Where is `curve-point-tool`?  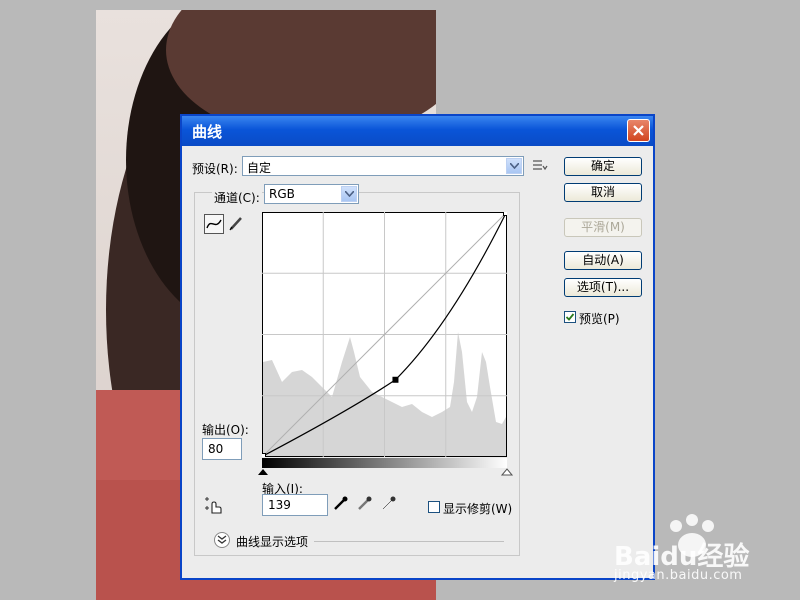
curve-point-tool is located at coordinates (214, 224).